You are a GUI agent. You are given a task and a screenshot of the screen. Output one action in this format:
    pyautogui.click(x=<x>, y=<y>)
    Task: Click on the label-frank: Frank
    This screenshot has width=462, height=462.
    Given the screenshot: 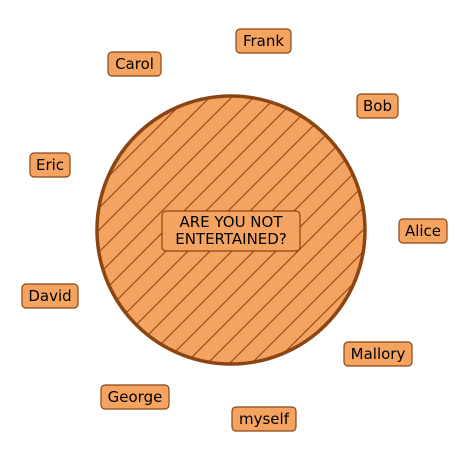 What is the action you would take?
    pyautogui.click(x=263, y=41)
    